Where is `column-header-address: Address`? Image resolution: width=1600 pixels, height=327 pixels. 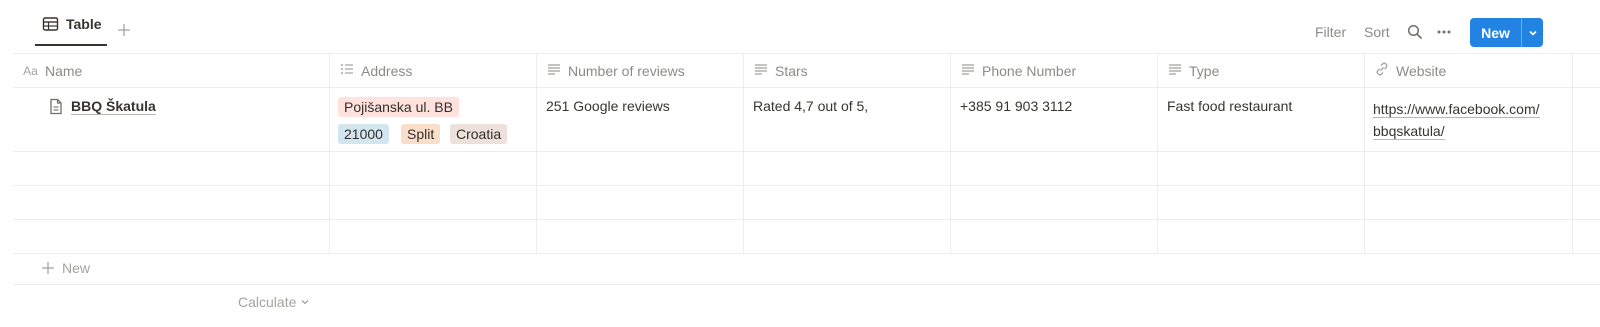
column-header-address: Address is located at coordinates (433, 70).